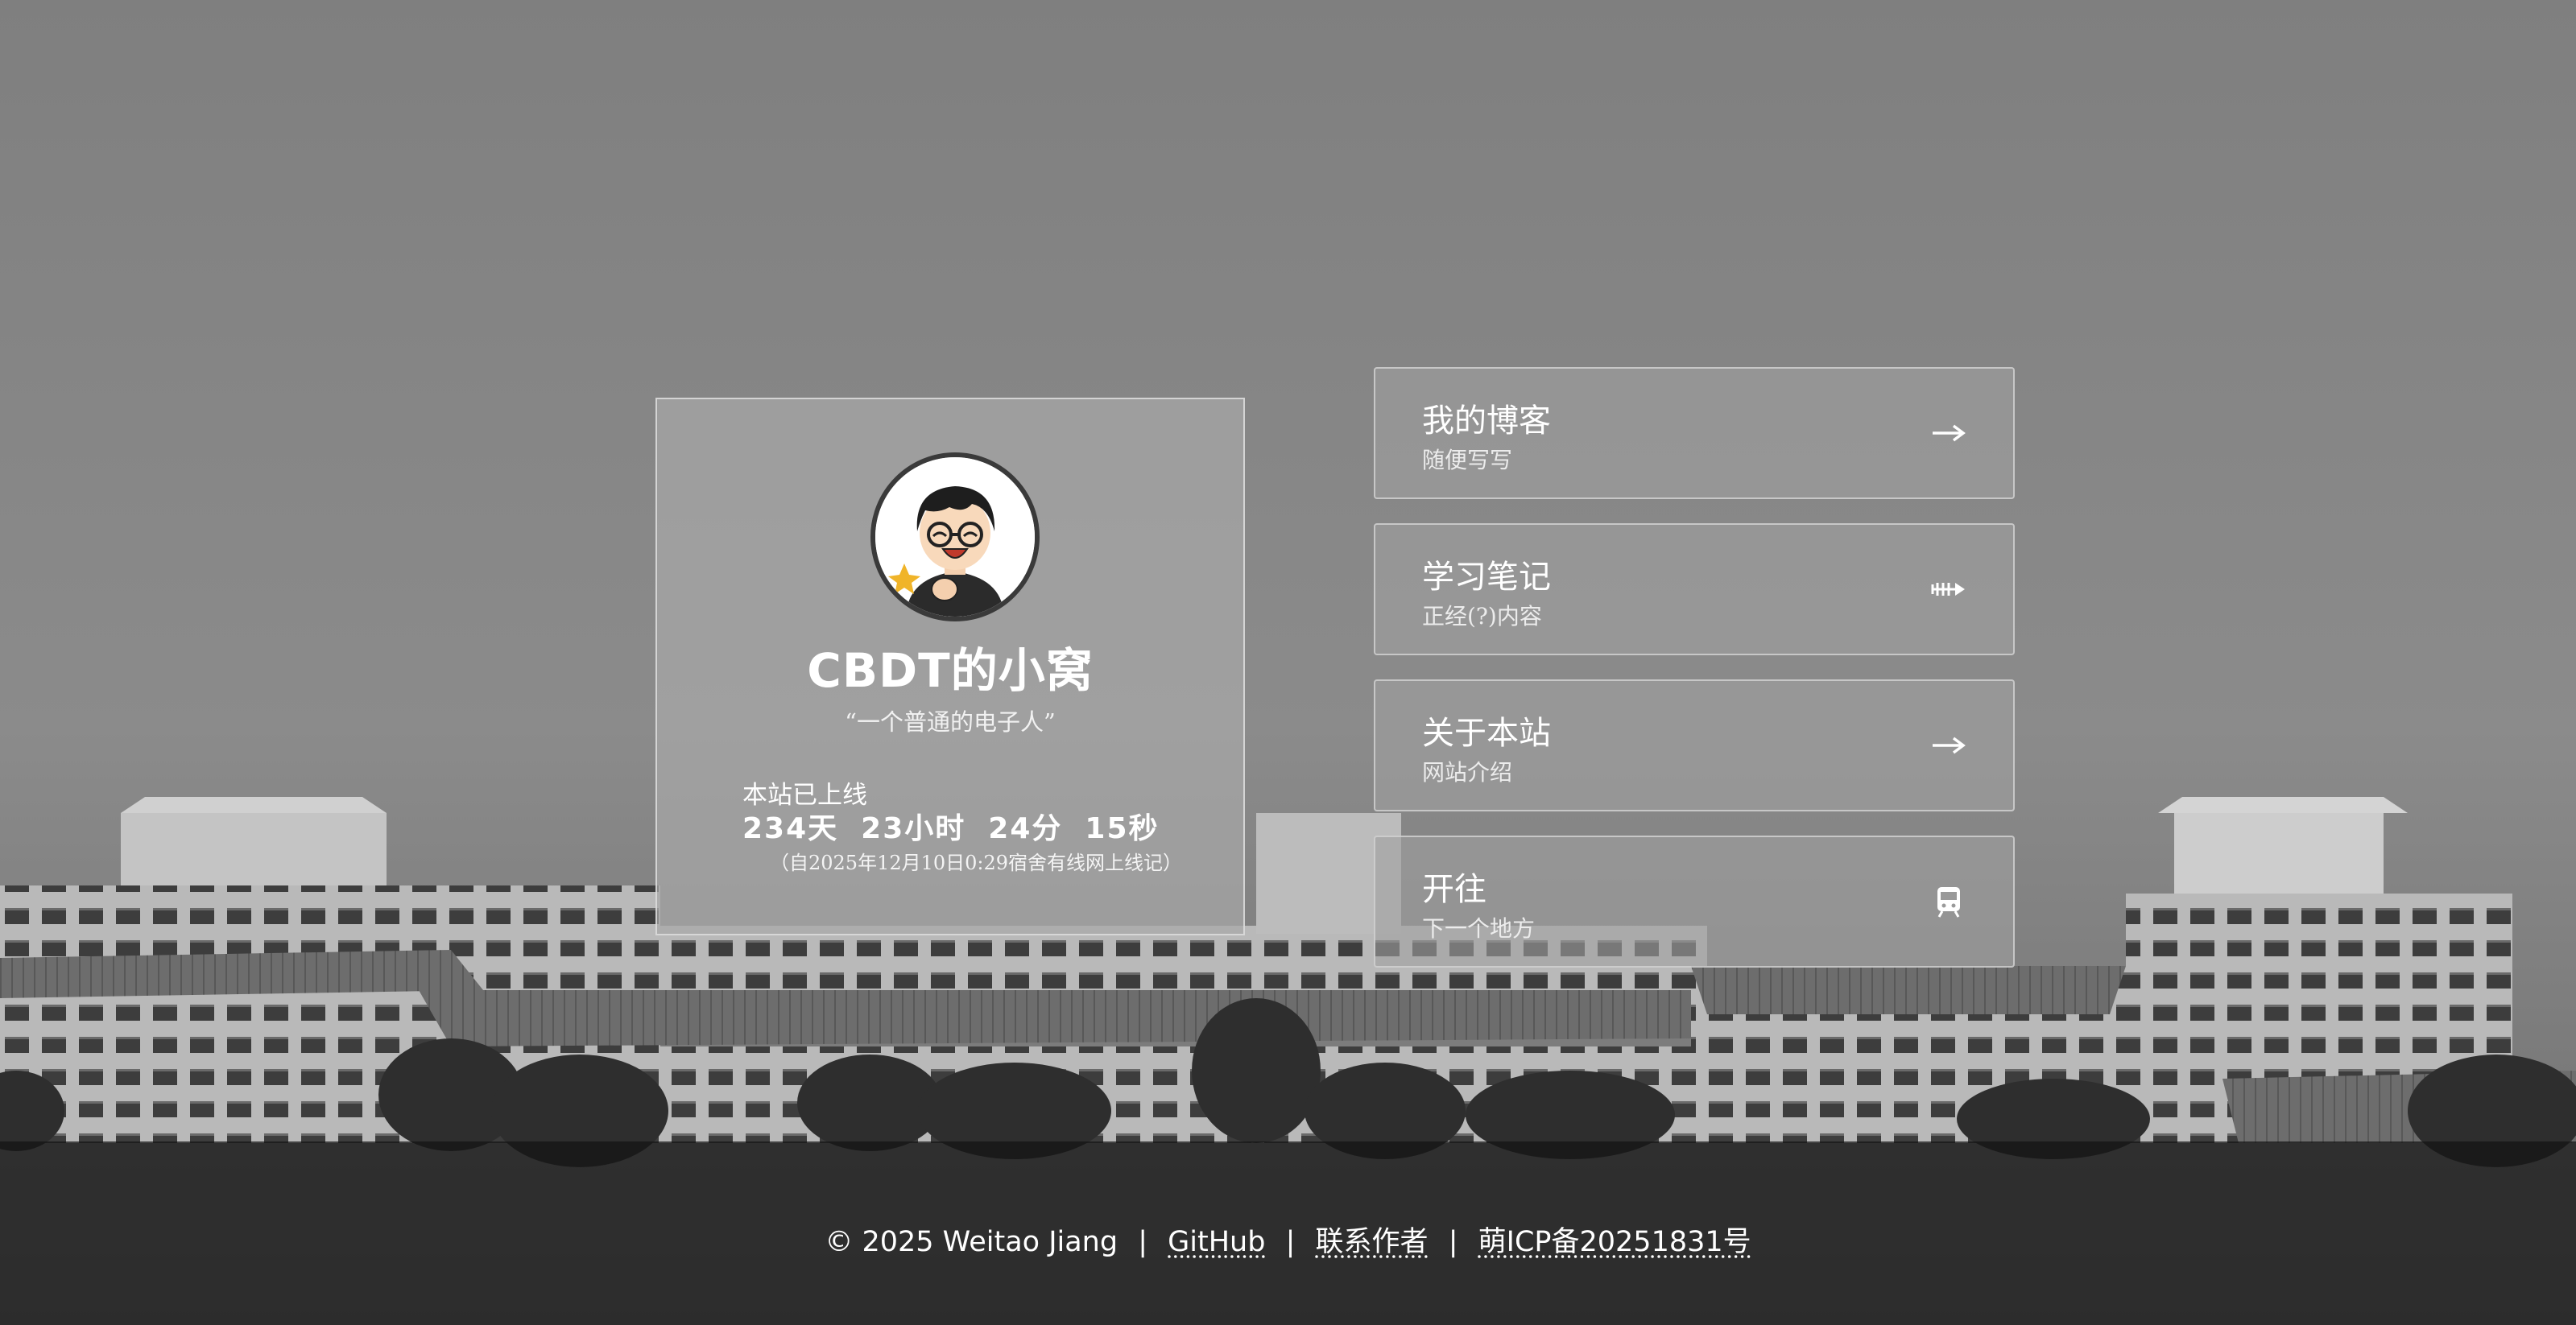 This screenshot has height=1325, width=2576. I want to click on nav-card-subtitle: 正经(?)内容, so click(1482, 616).